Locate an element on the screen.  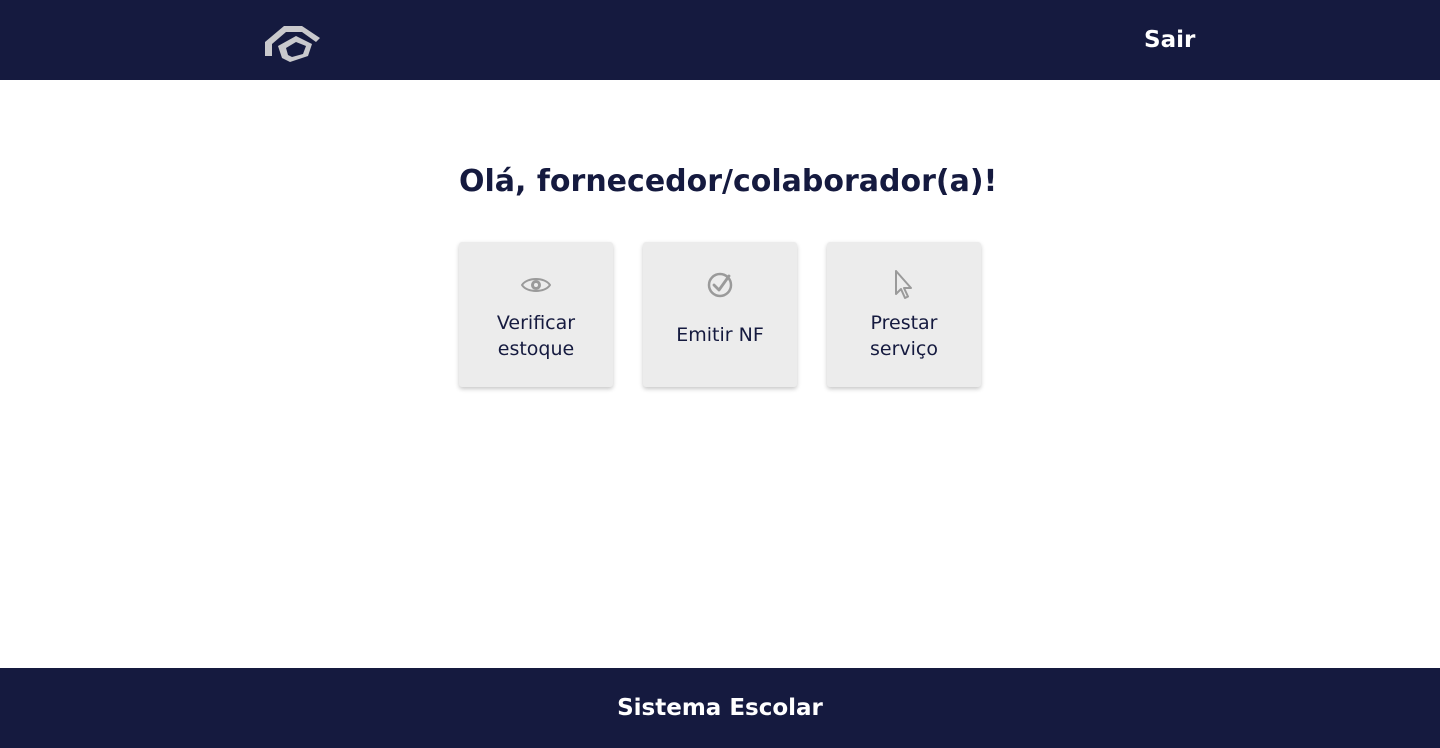
provide-service-label-line2: serviço is located at coordinates (904, 349).